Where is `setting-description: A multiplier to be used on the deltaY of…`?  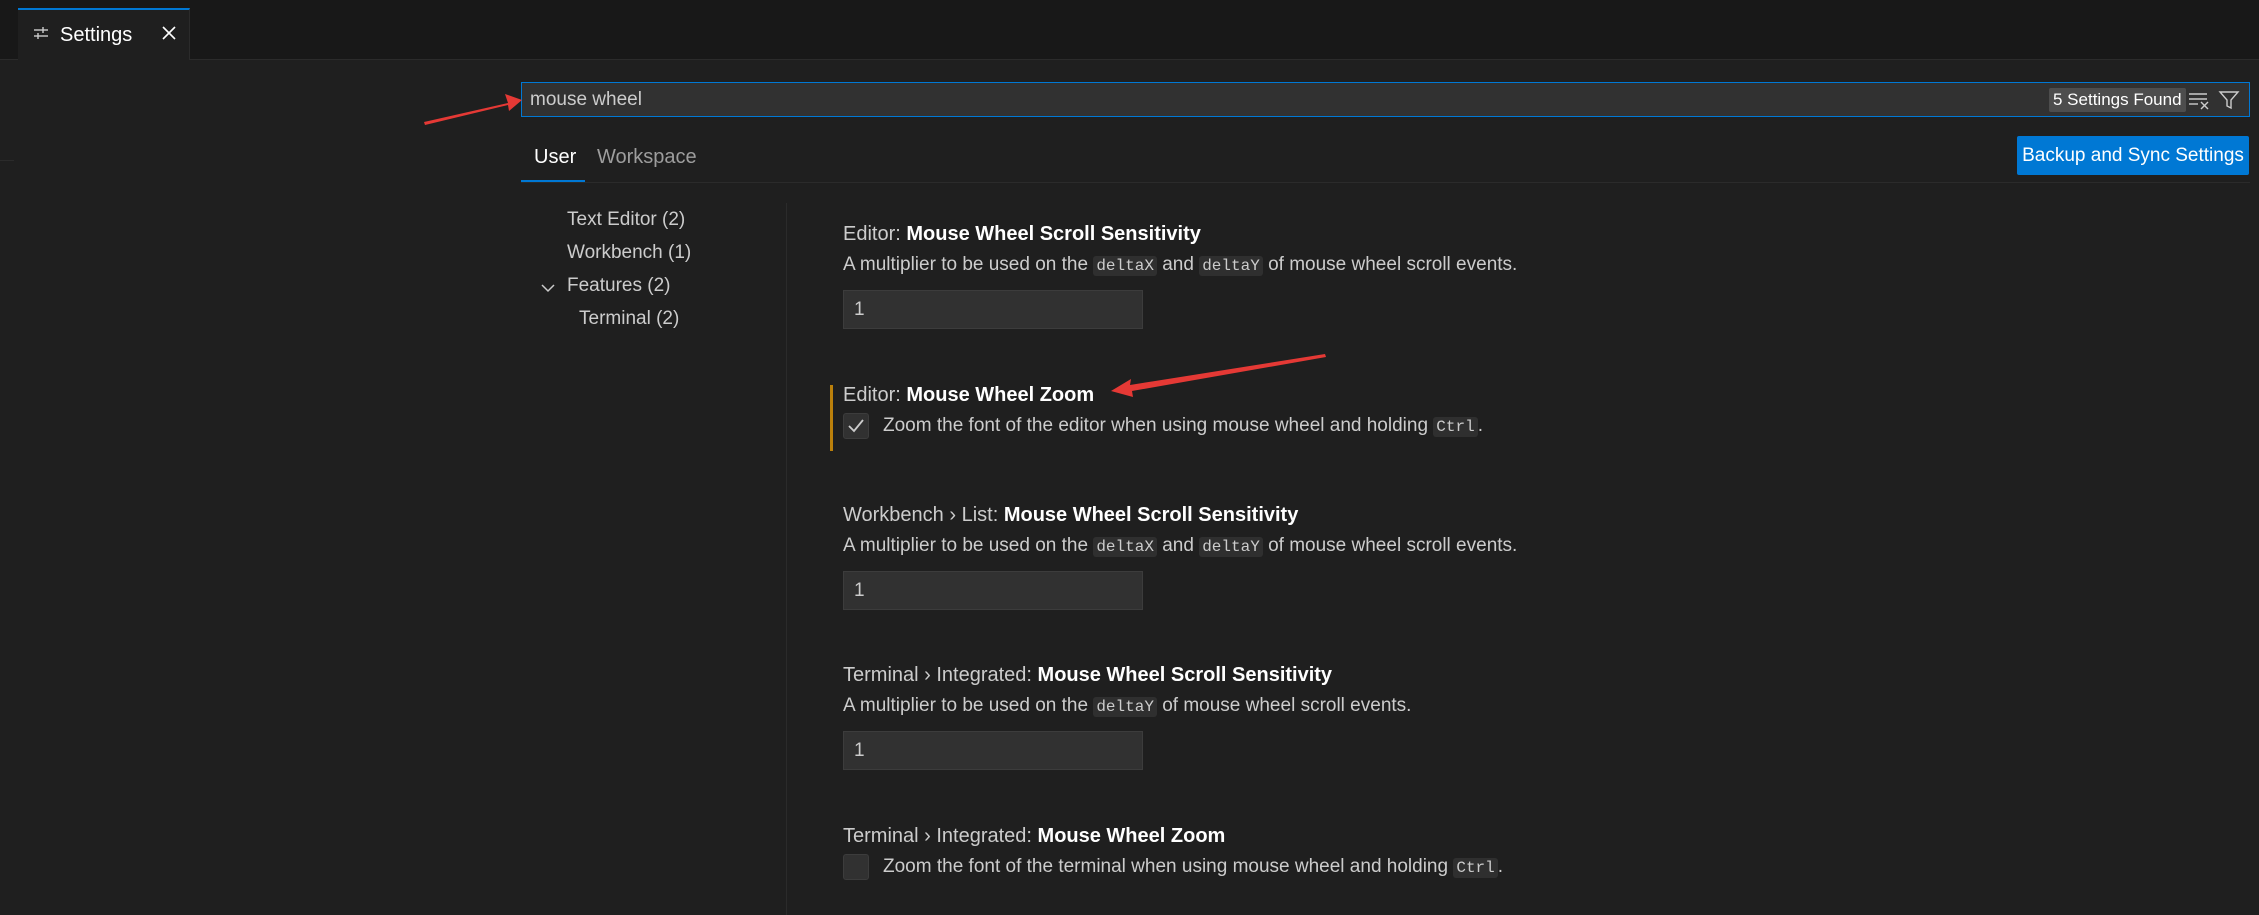
setting-description: A multiplier to be used on the deltaY of… is located at coordinates (1127, 706).